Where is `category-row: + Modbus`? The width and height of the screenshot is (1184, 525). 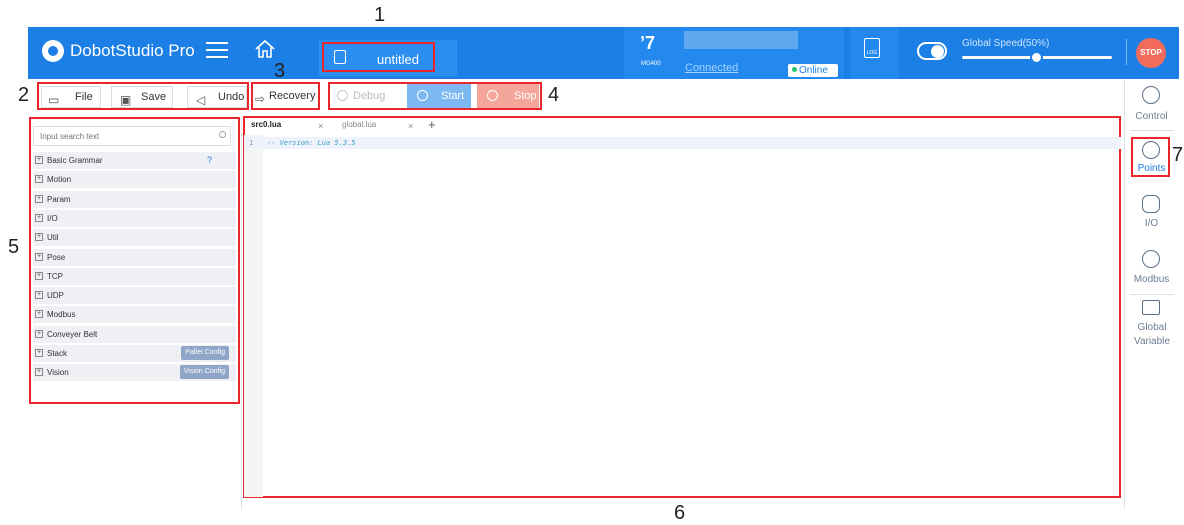 category-row: + Modbus is located at coordinates (134, 315).